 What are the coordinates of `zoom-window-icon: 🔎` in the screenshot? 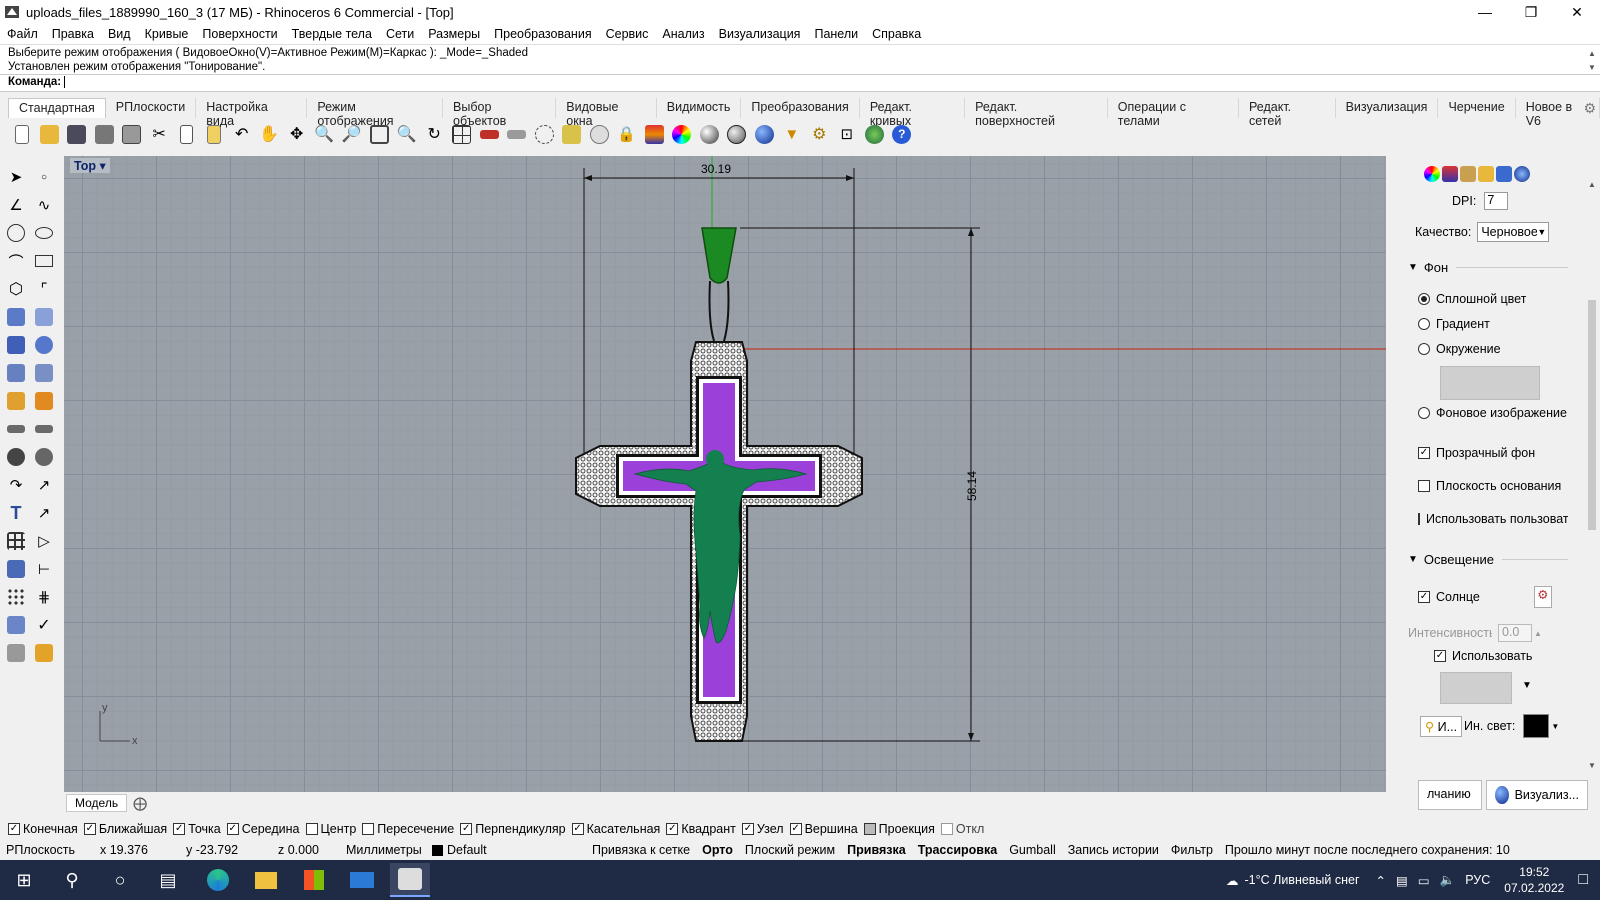 It's located at (352, 134).